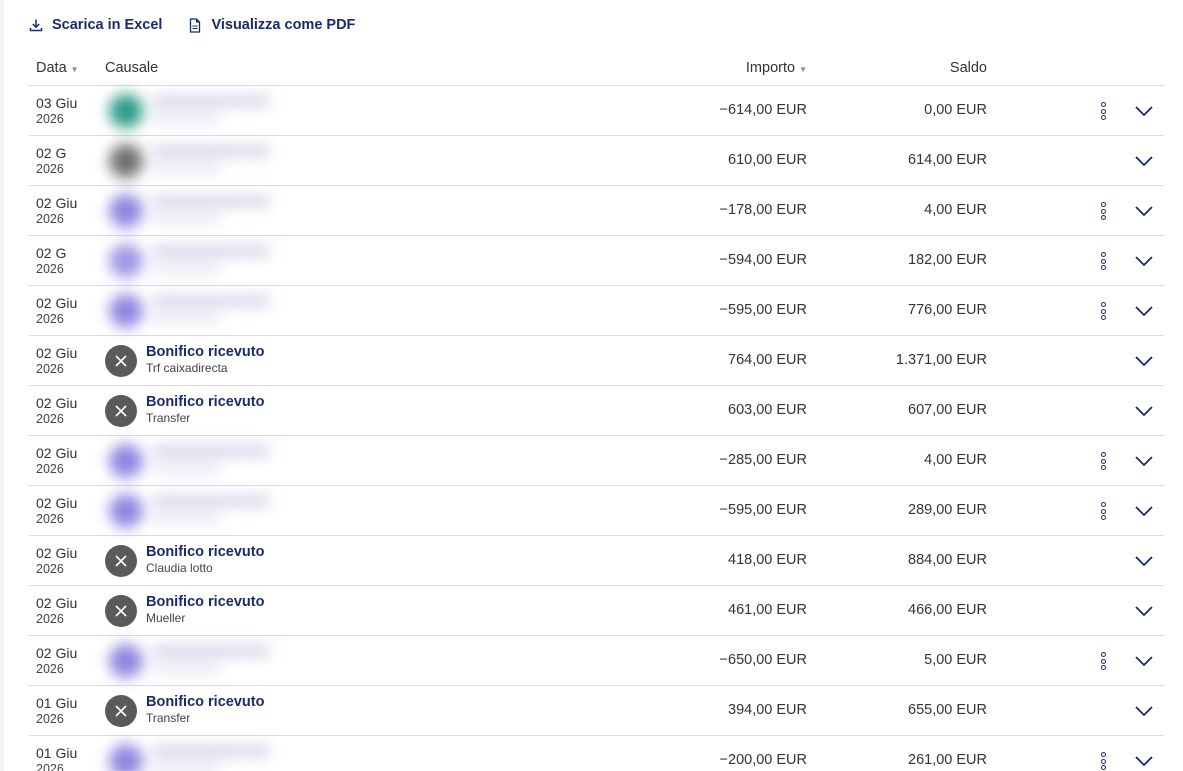 Image resolution: width=1183 pixels, height=771 pixels. I want to click on table-row: 02 G 2026 610,00 EUR 614,00 EUR, so click(596, 161).